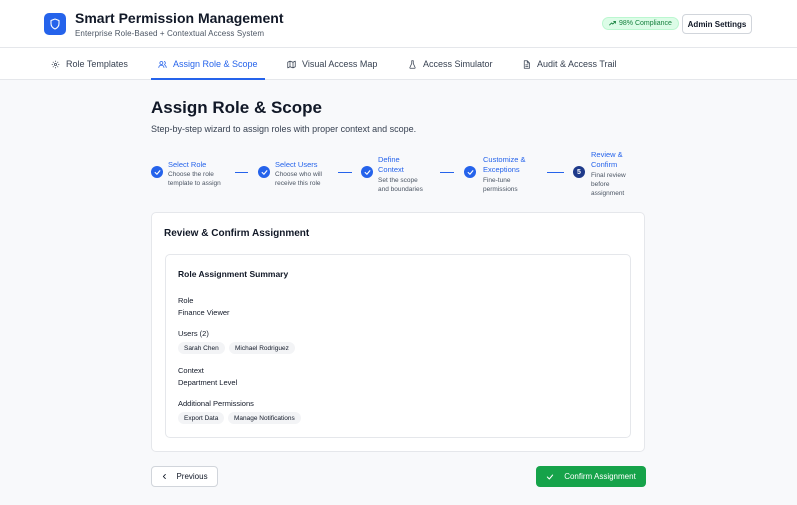 The image size is (797, 505). Describe the element at coordinates (191, 174) in the screenshot. I see `step-1-desc-line: Choose the role` at that location.